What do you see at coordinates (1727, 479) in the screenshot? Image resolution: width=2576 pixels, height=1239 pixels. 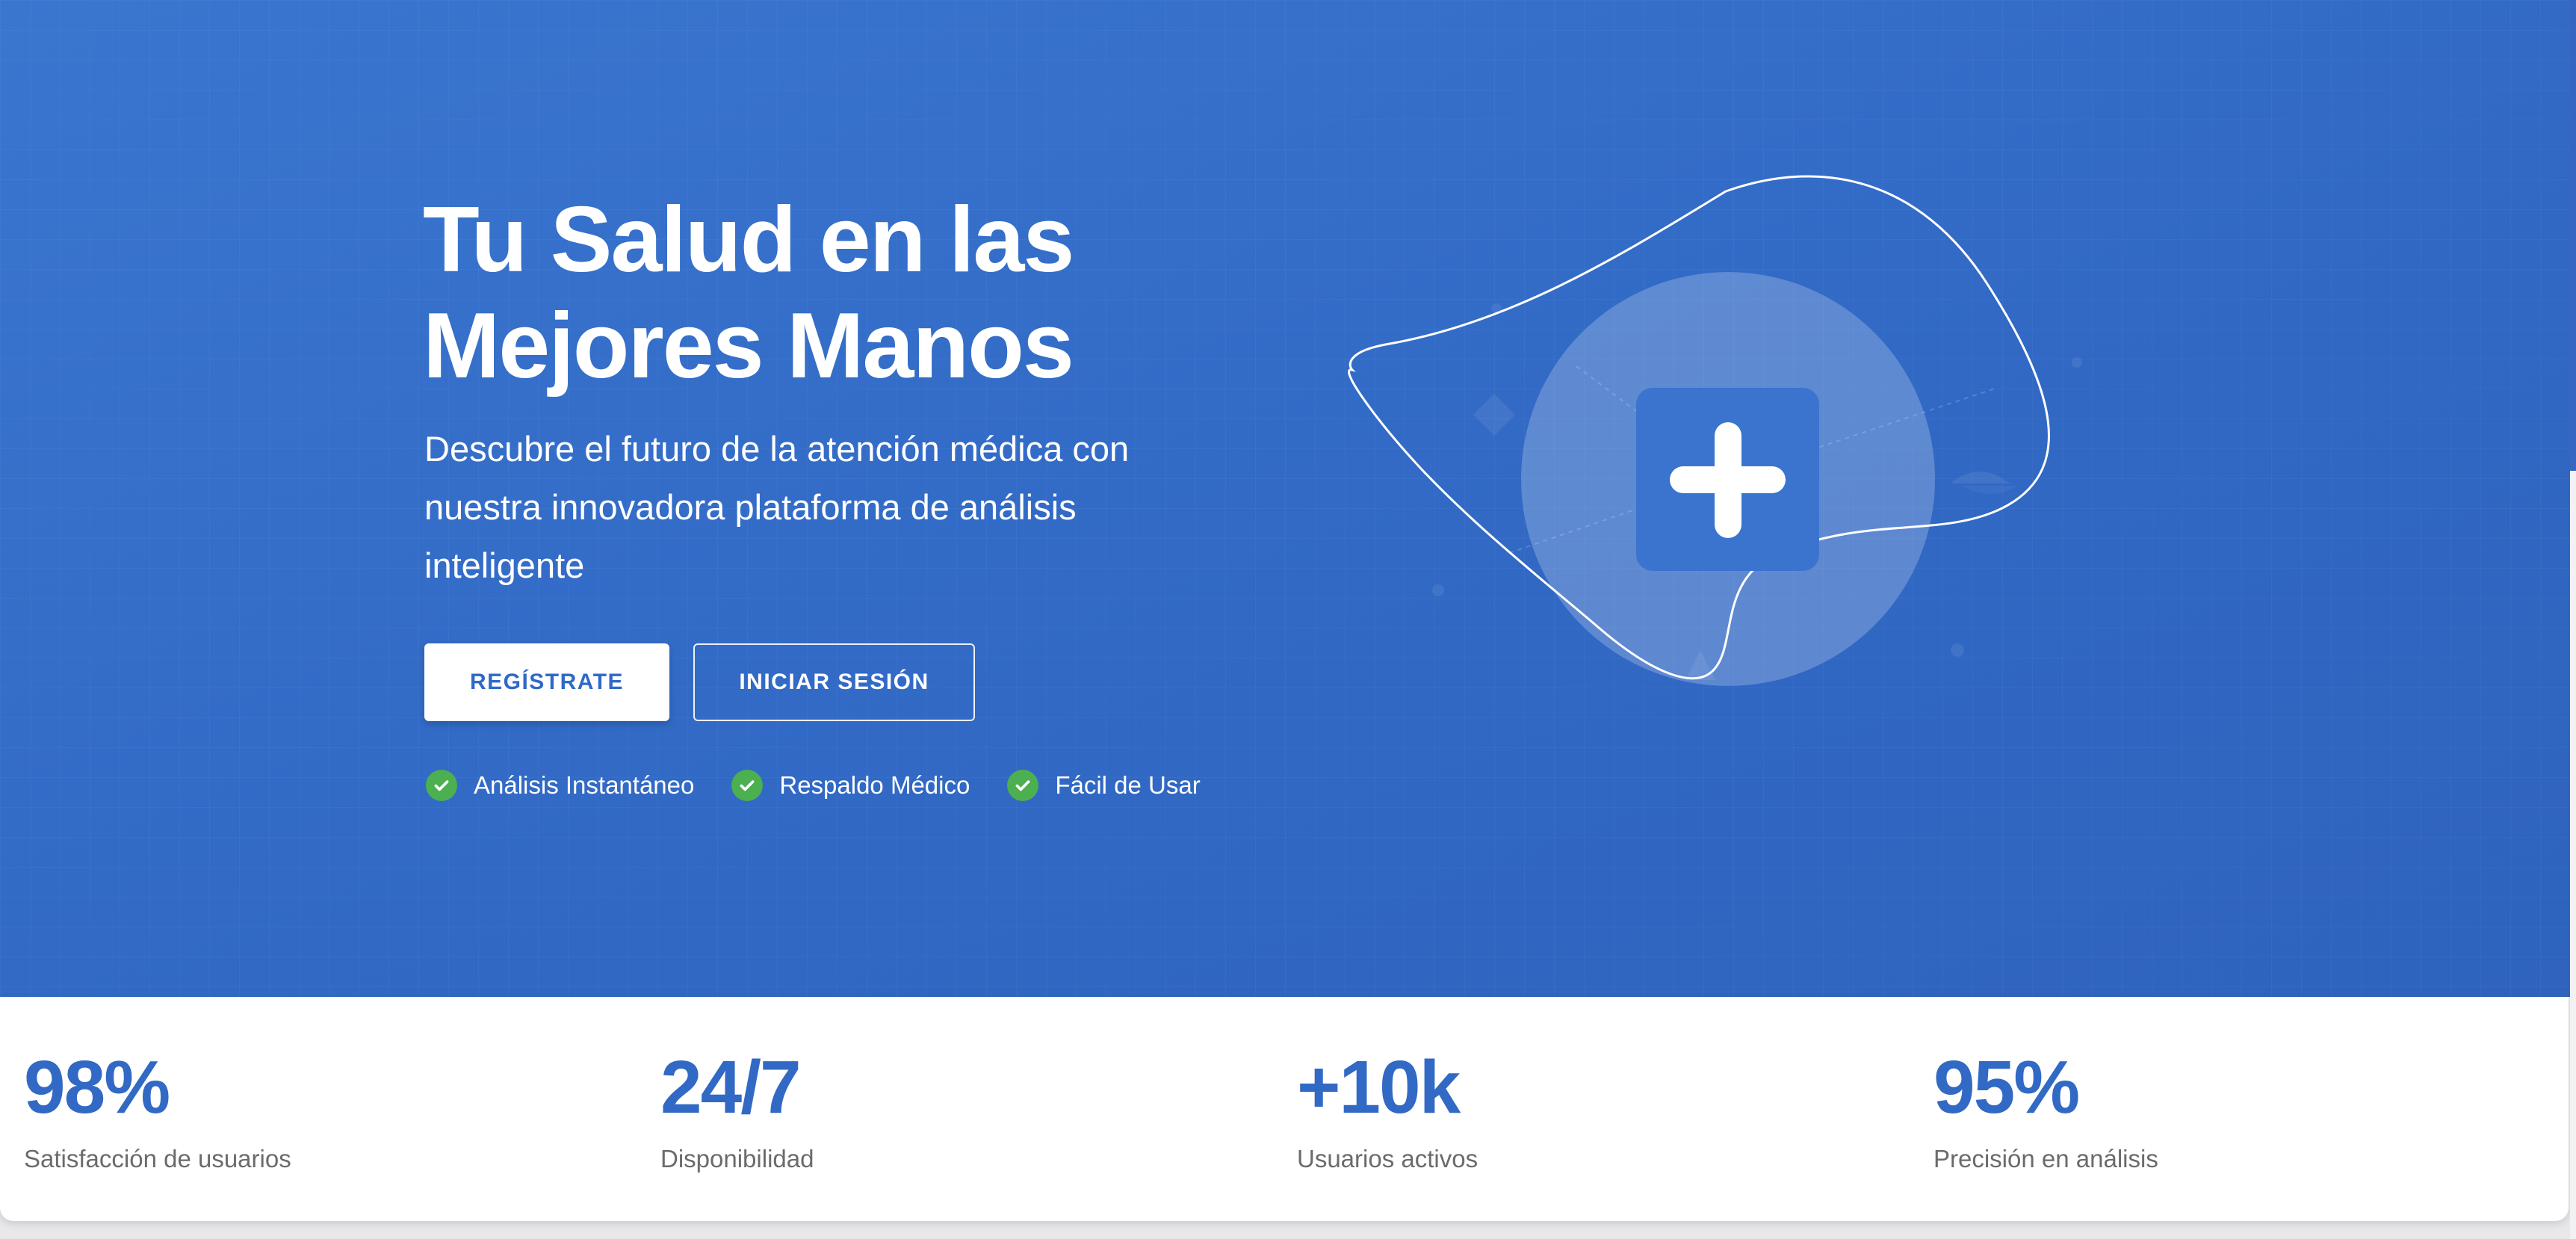 I see `medical-plus-icon` at bounding box center [1727, 479].